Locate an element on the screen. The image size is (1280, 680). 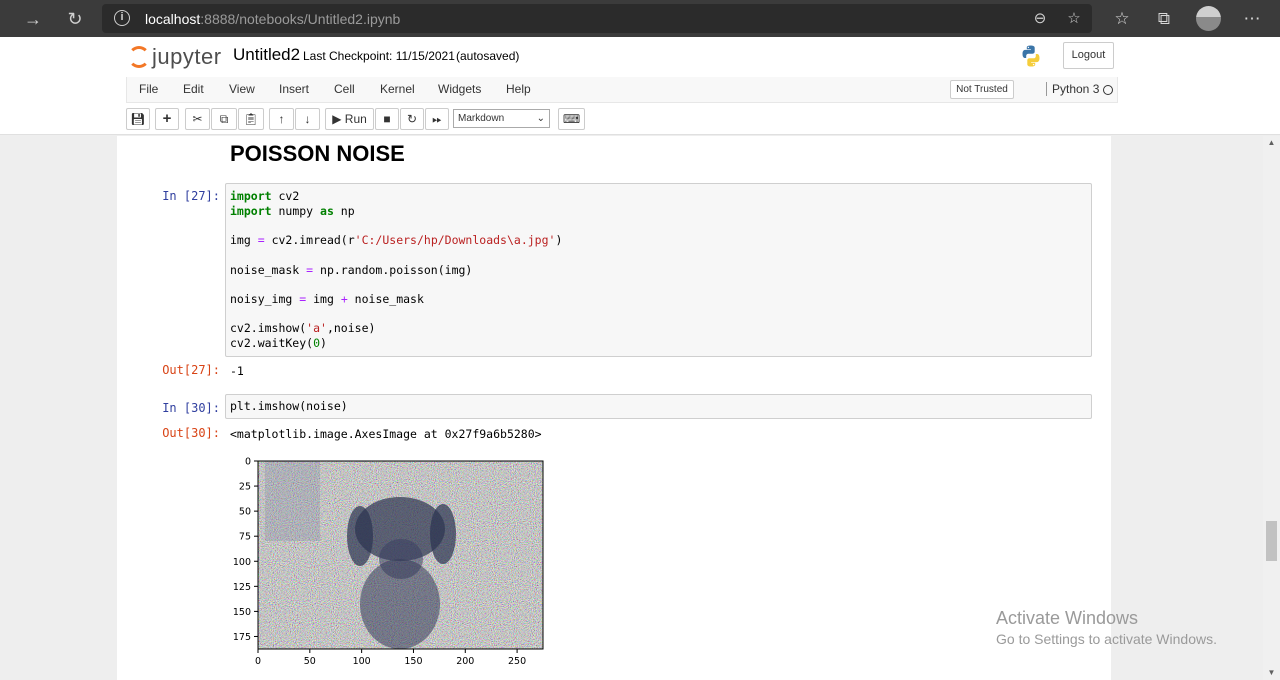
menu-help: Help is located at coordinates (518, 89).